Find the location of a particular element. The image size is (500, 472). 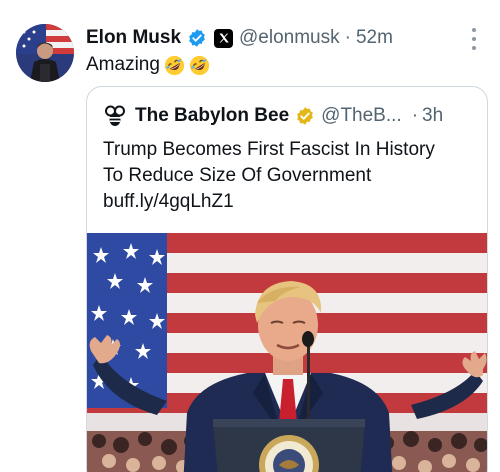

author-name: Elon Musk is located at coordinates (133, 38).